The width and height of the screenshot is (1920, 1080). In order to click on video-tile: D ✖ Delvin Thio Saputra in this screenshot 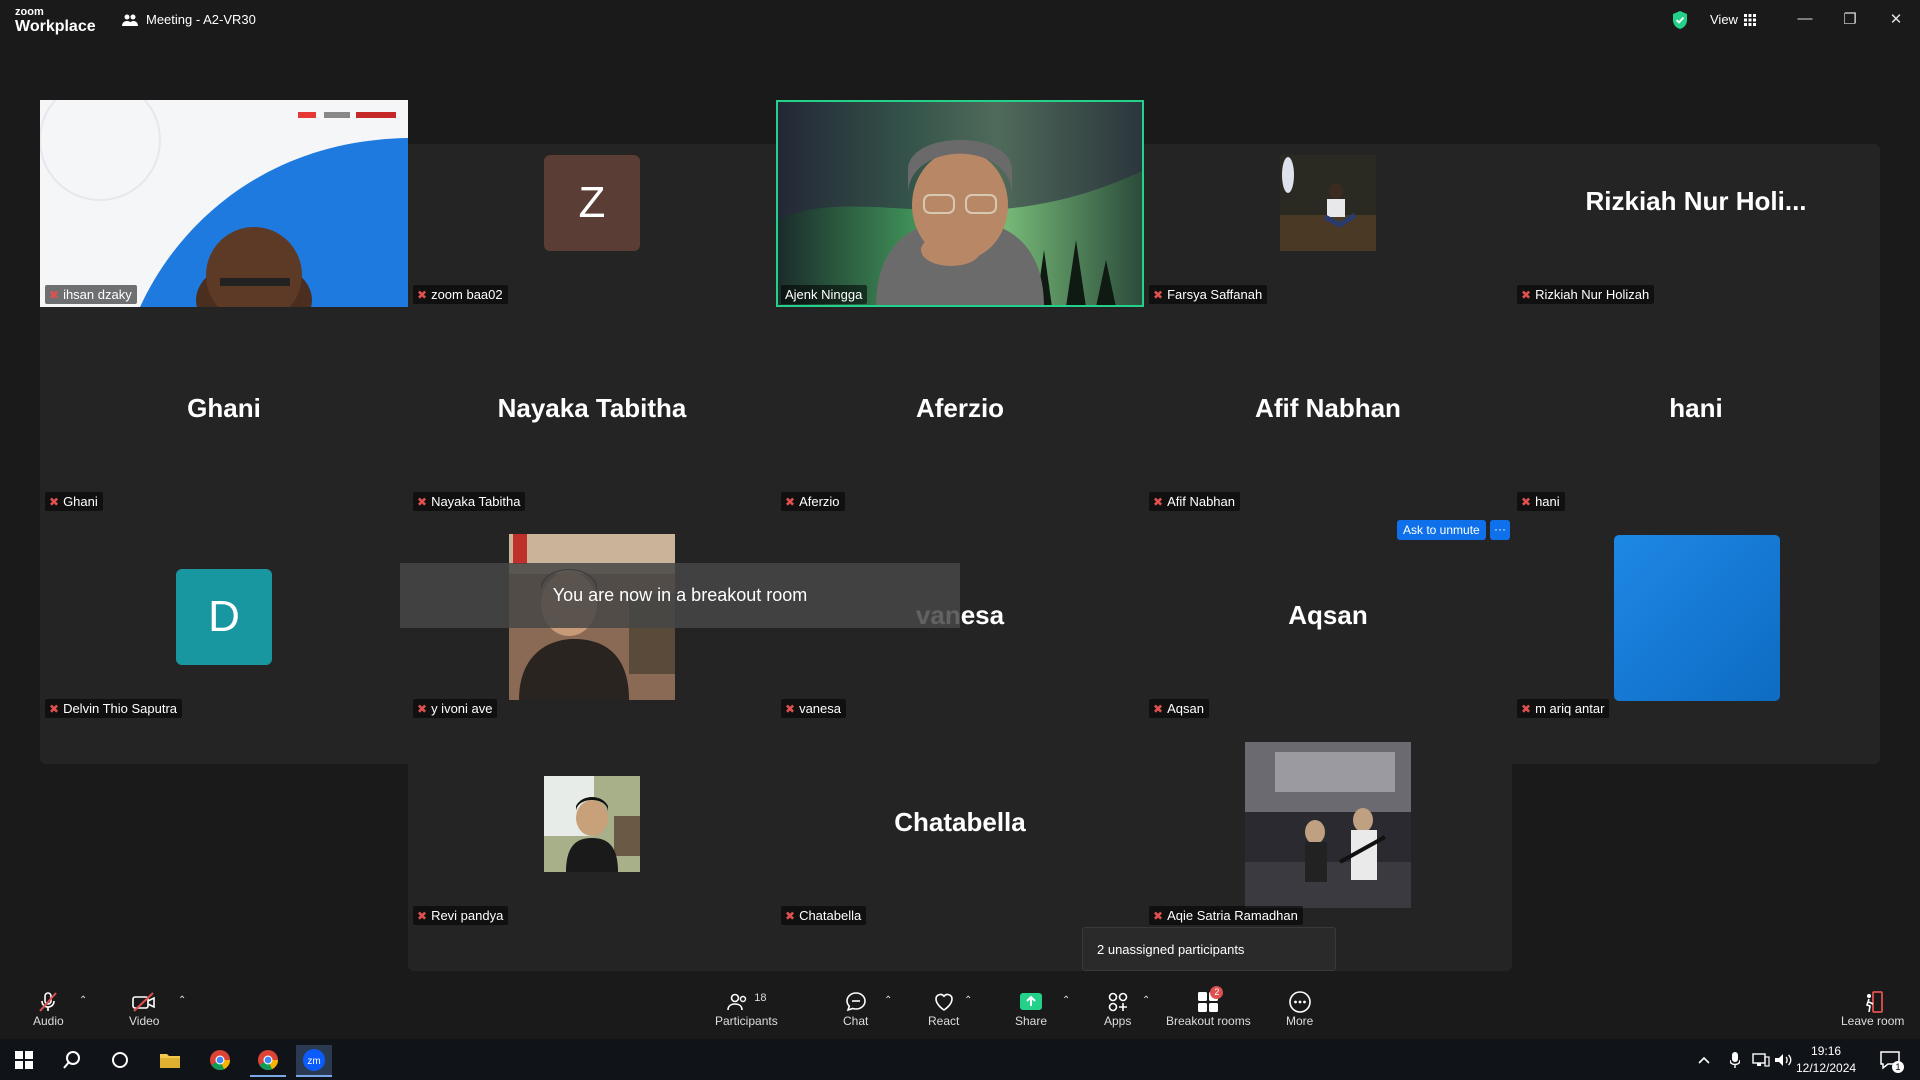, I will do `click(224, 617)`.